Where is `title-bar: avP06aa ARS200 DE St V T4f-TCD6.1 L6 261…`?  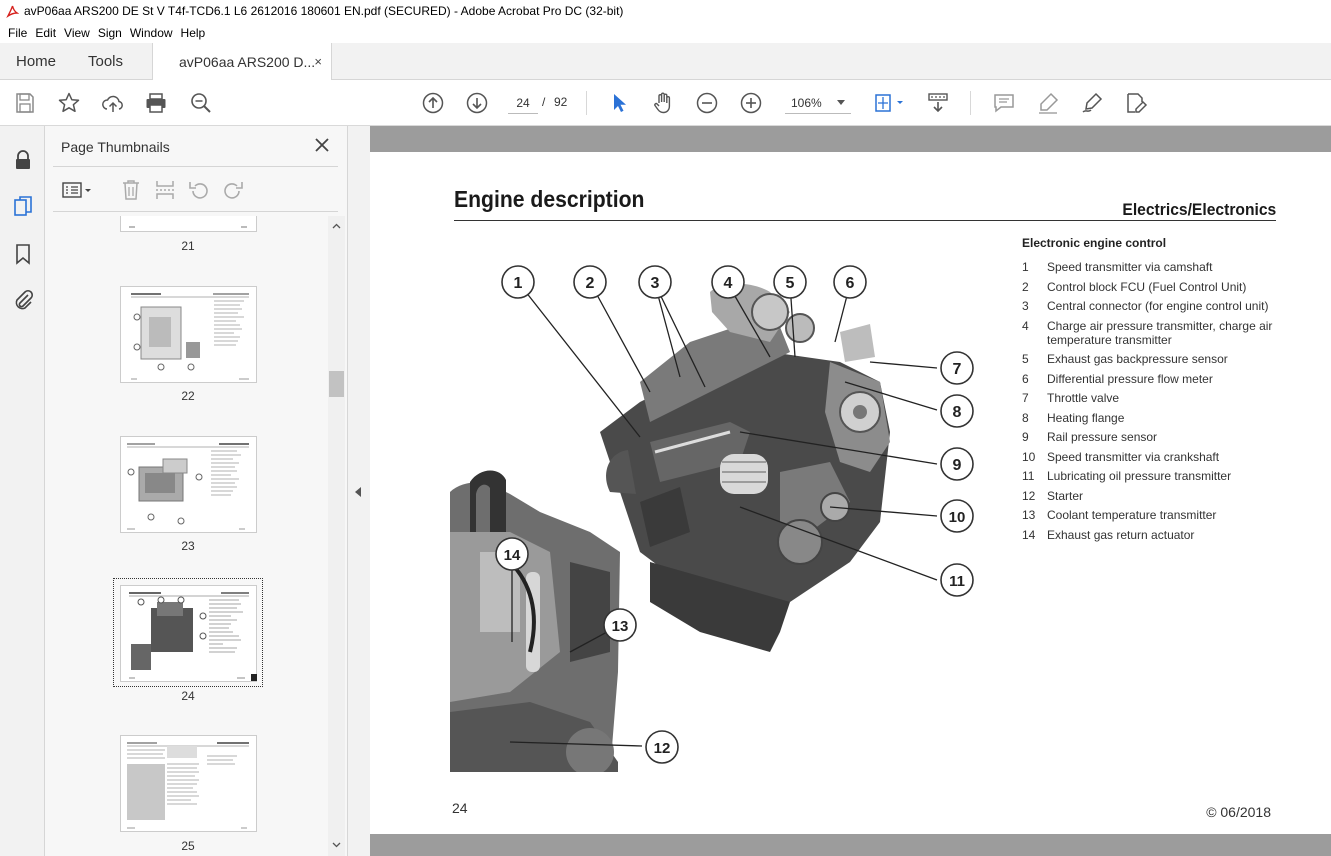 title-bar: avP06aa ARS200 DE St V T4f-TCD6.1 L6 261… is located at coordinates (665, 11).